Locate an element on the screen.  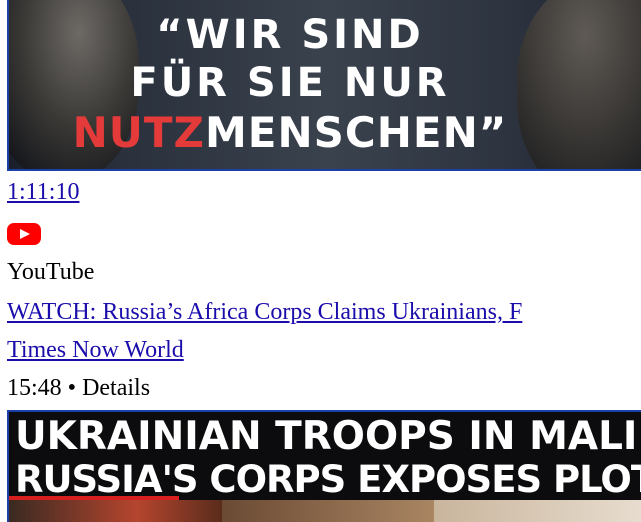
thumbnail-headline-line1: UKRAINIAN TROOPS IN MALI is located at coordinates (326, 436).